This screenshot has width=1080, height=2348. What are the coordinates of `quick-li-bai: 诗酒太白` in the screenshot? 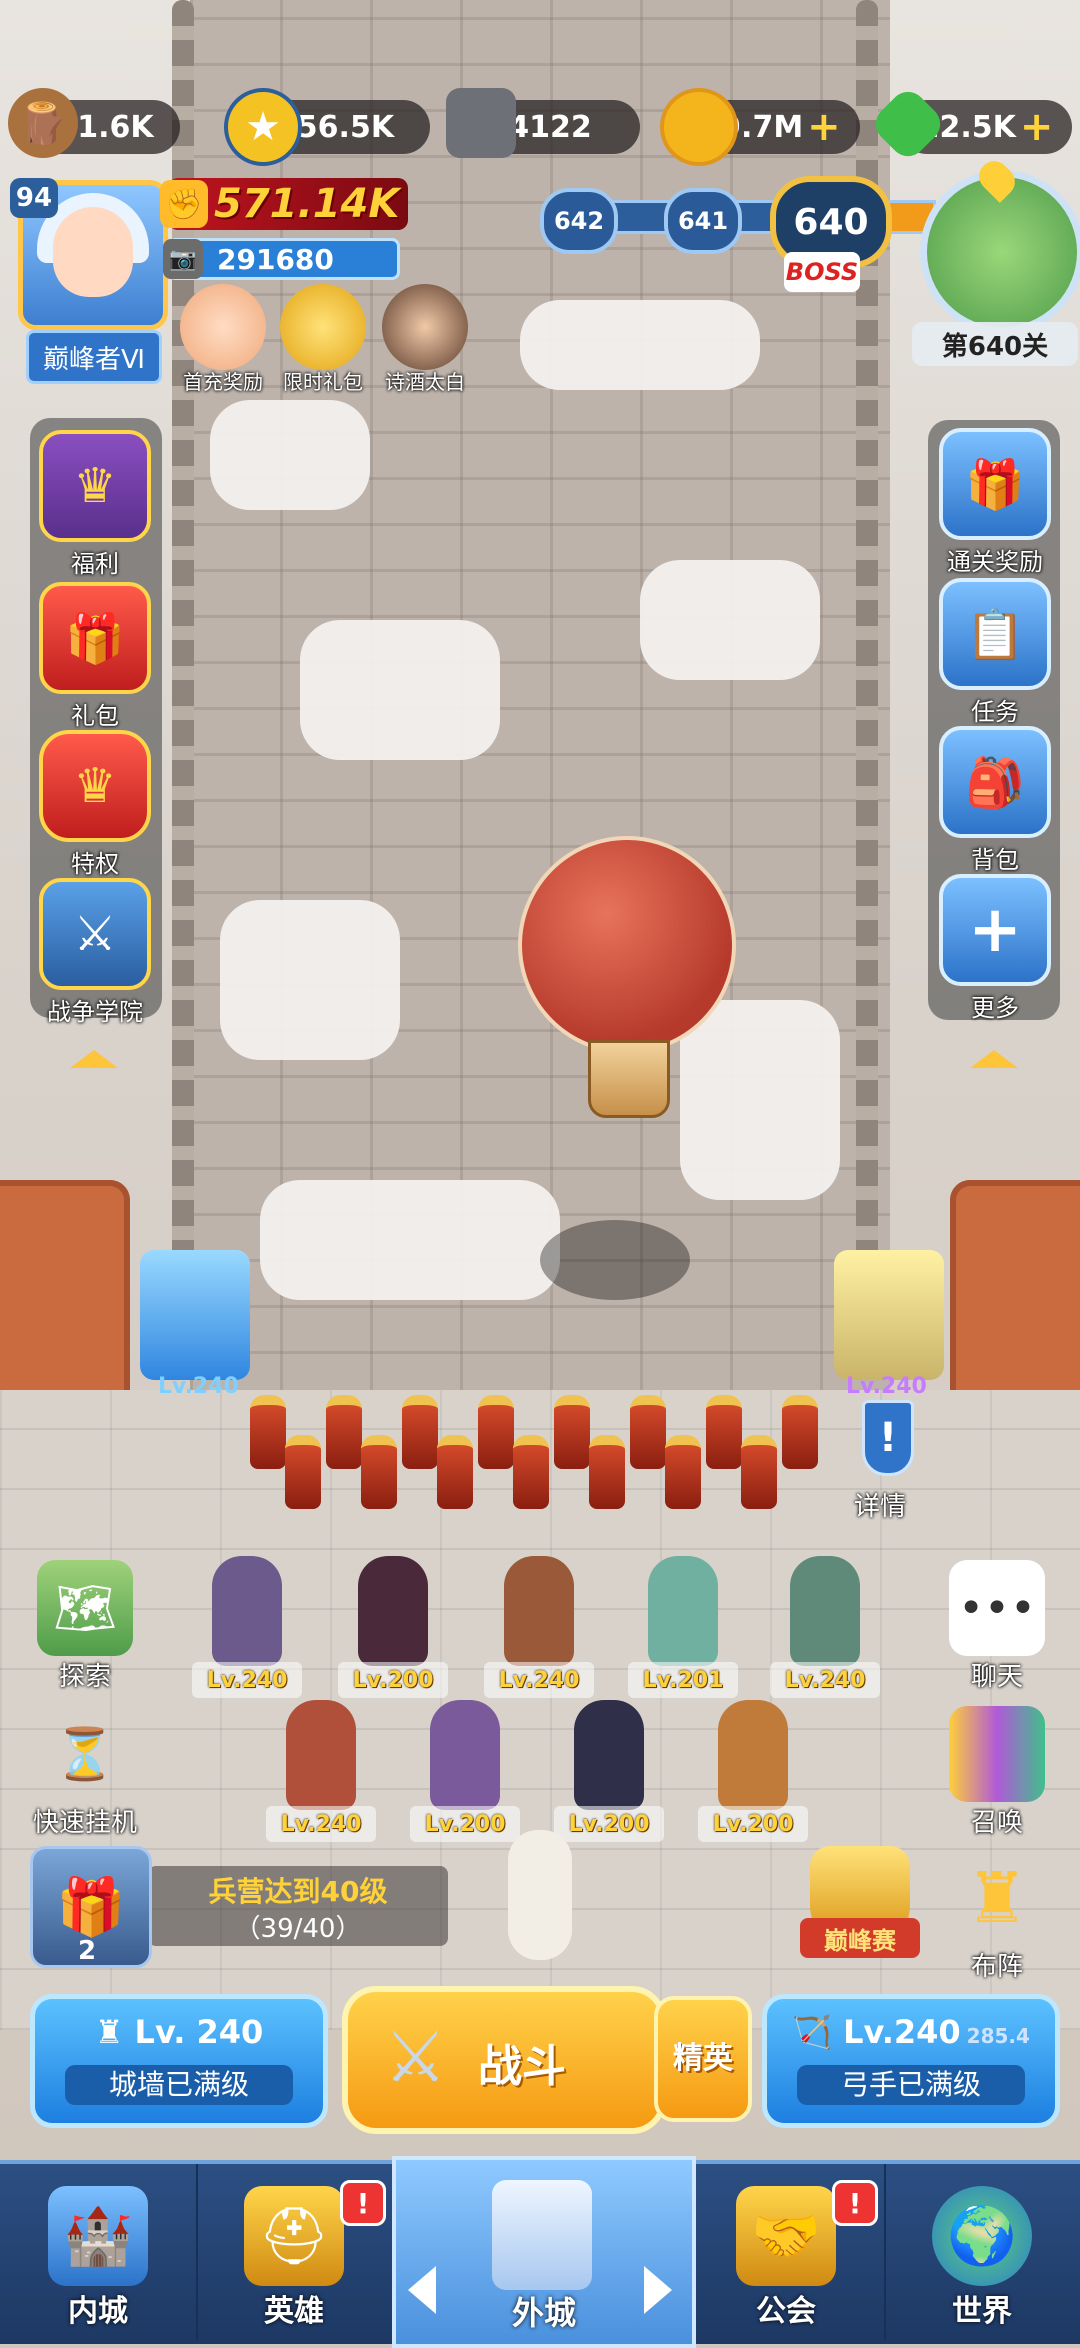 It's located at (425, 339).